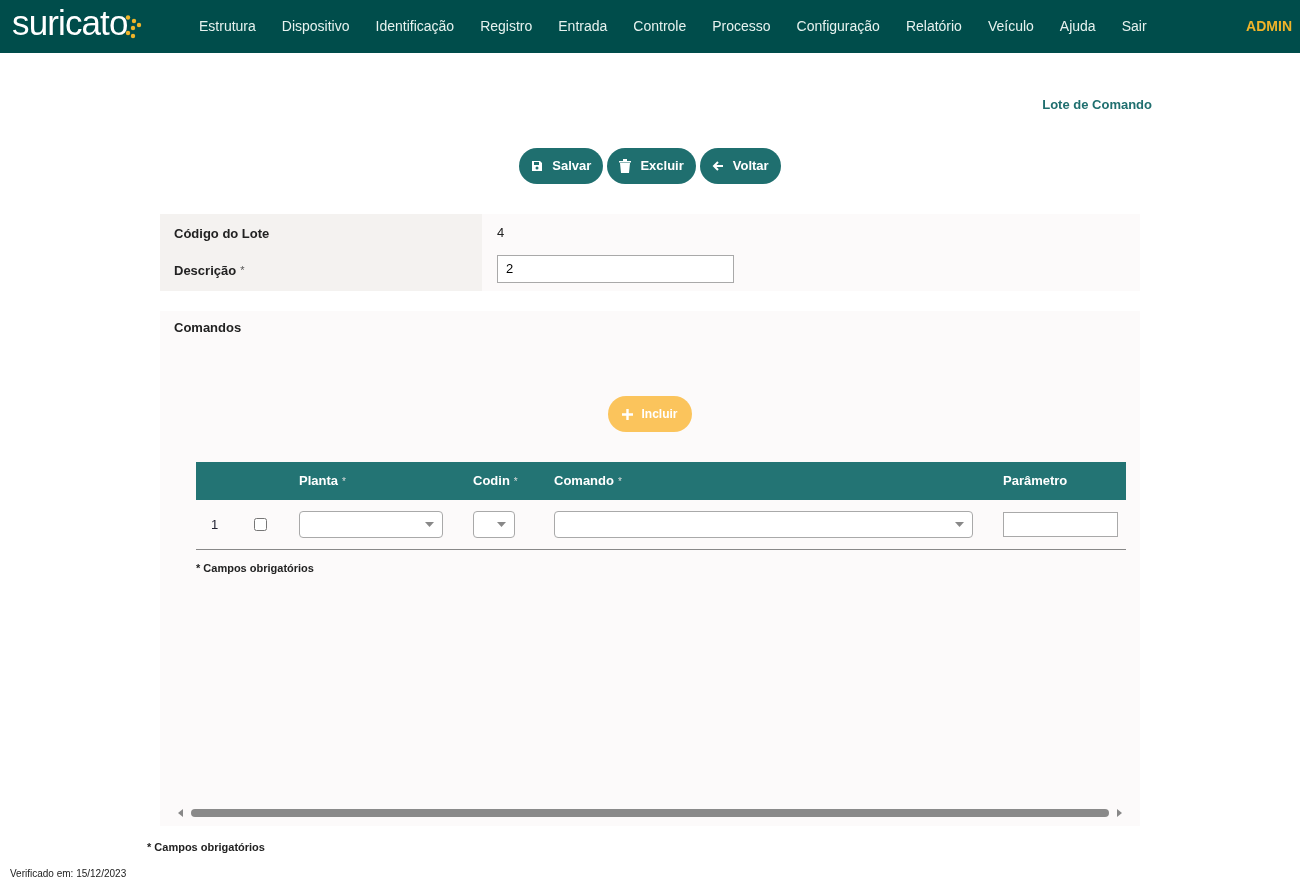  Describe the element at coordinates (1010, 26) in the screenshot. I see `nav-menu-item: Veículo` at that location.